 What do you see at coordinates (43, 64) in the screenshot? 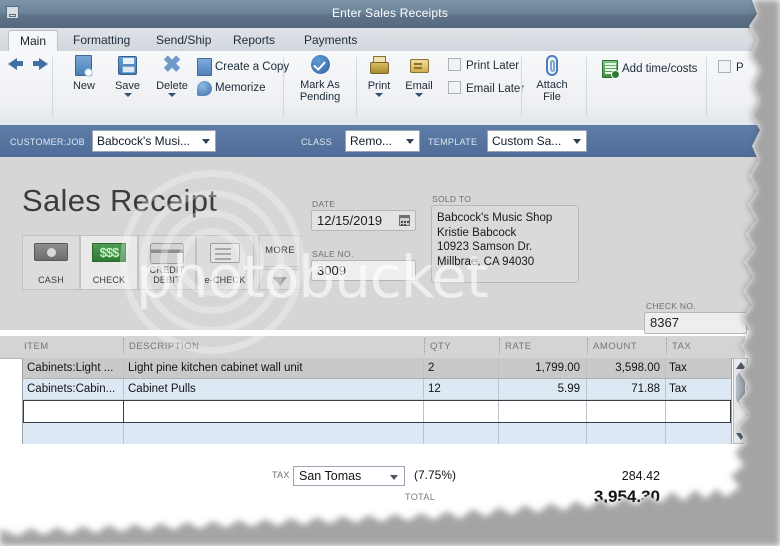
I see `arrow-right-icon` at bounding box center [43, 64].